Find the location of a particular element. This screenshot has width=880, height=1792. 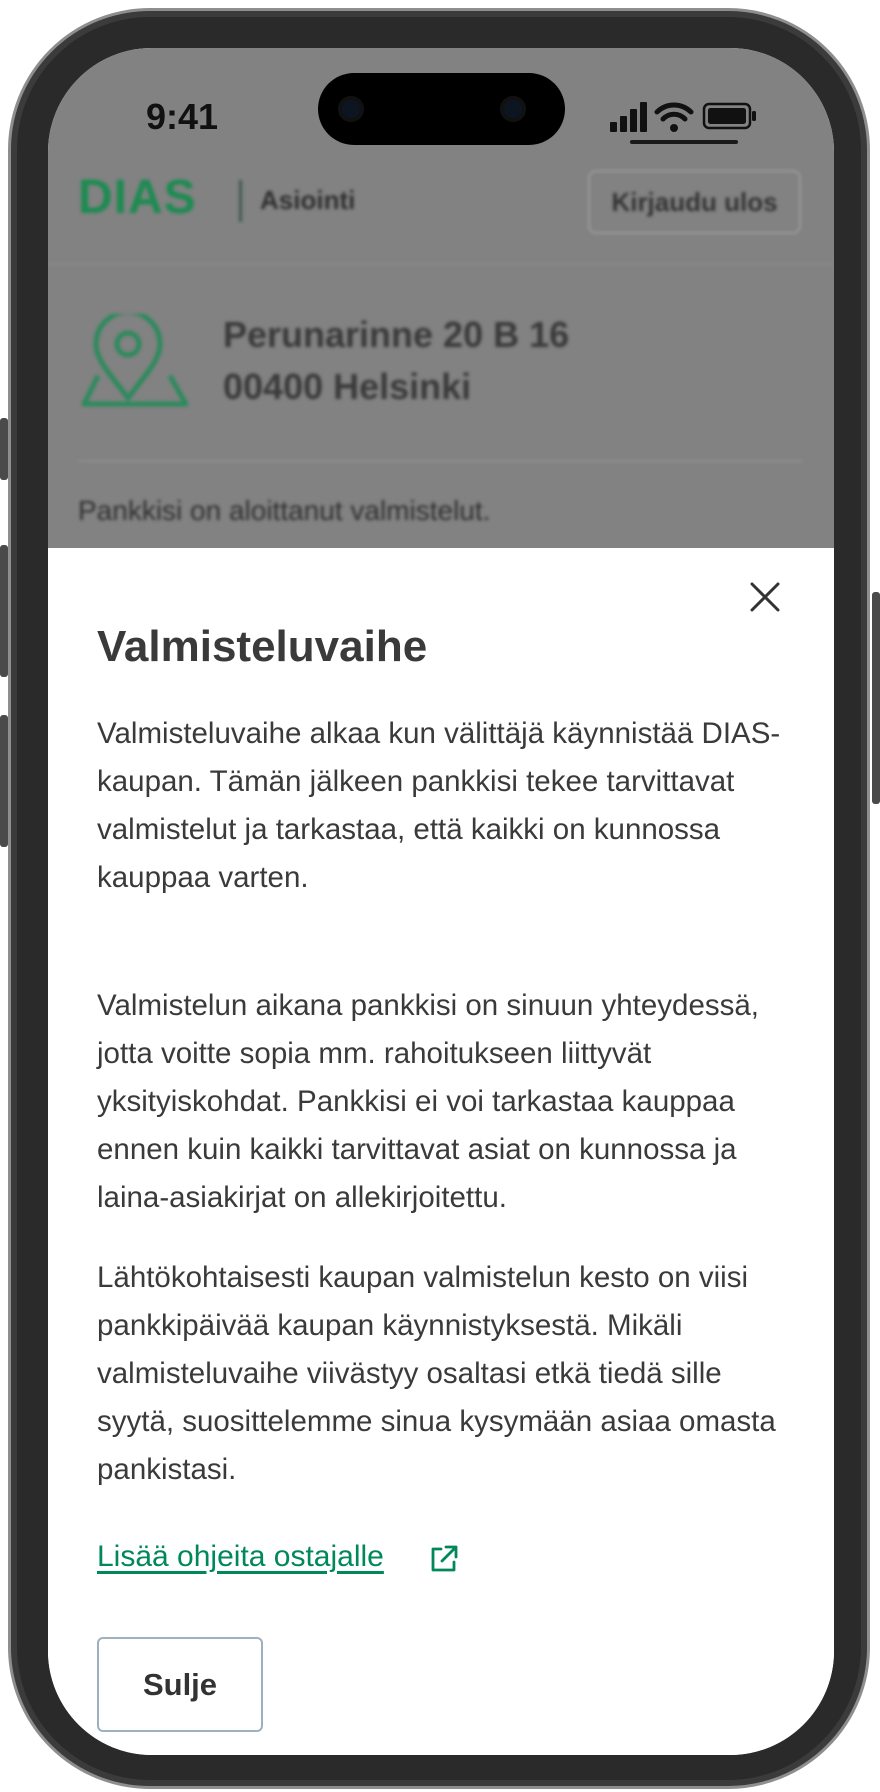

brand-subtitle: Asiointi is located at coordinates (308, 200).